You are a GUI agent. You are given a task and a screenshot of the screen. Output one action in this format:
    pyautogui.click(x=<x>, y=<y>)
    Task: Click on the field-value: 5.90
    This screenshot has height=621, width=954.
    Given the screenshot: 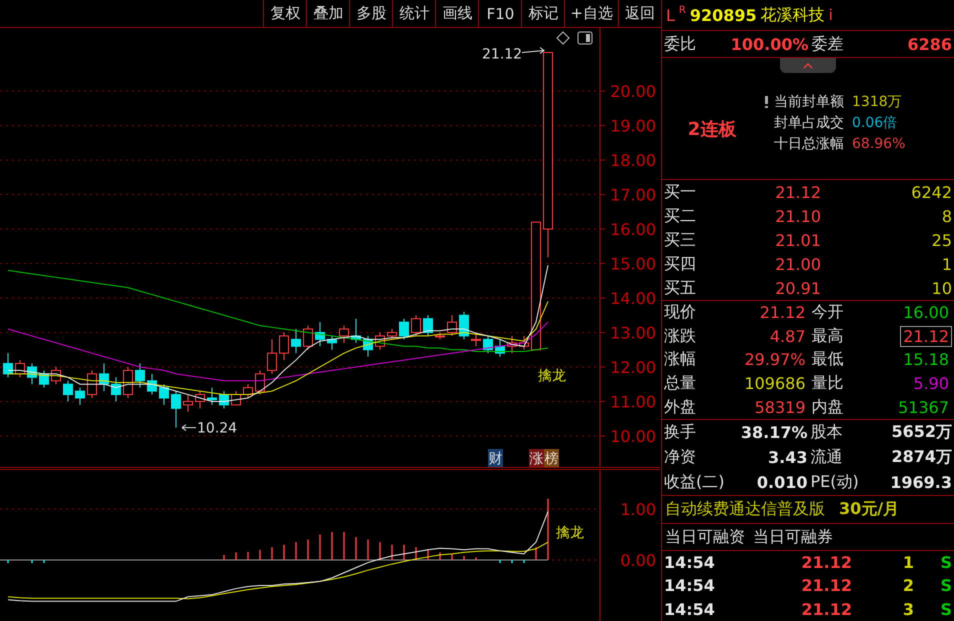 What is the action you would take?
    pyautogui.click(x=931, y=383)
    